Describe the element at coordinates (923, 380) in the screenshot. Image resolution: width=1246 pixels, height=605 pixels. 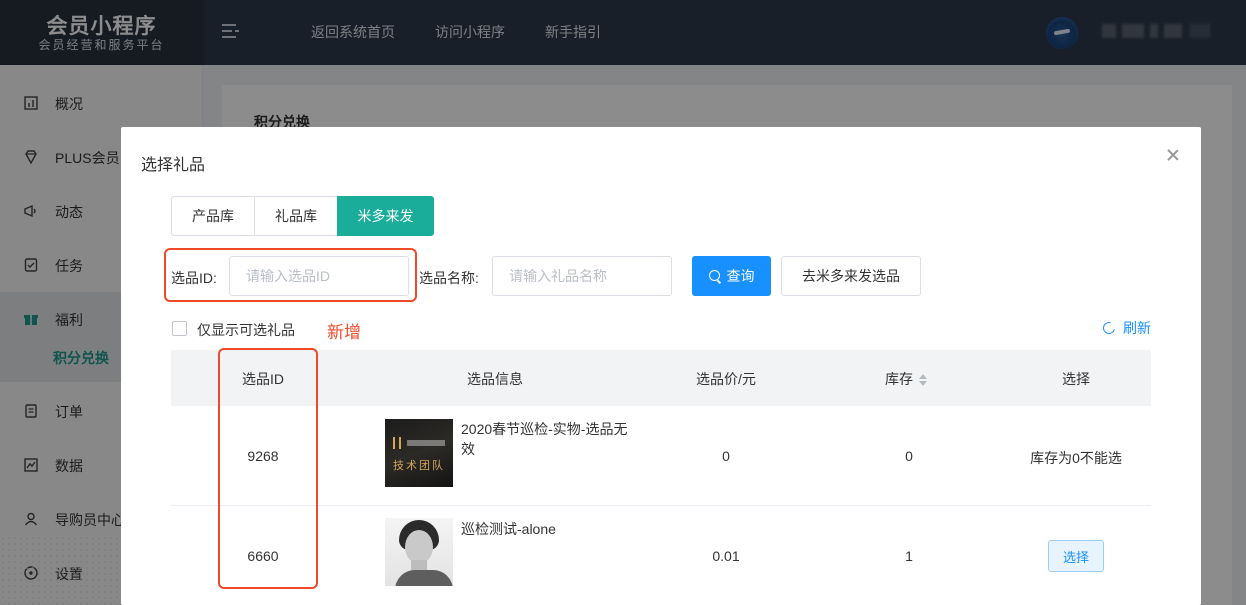
I see `sort-icon` at that location.